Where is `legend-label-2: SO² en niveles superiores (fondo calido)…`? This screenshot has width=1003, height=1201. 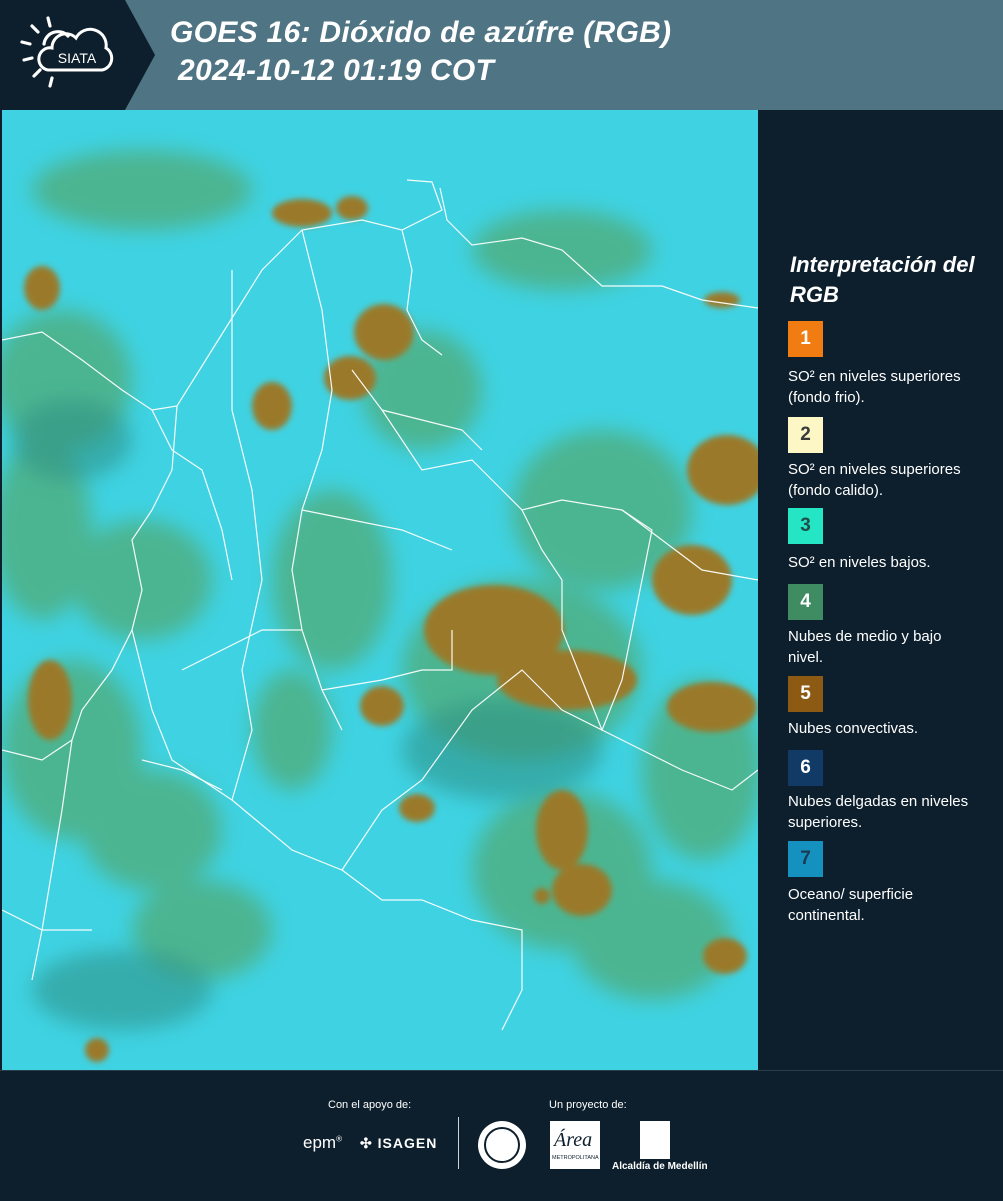
legend-label-2: SO² en niveles superiores (fondo calido)… is located at coordinates (874, 480).